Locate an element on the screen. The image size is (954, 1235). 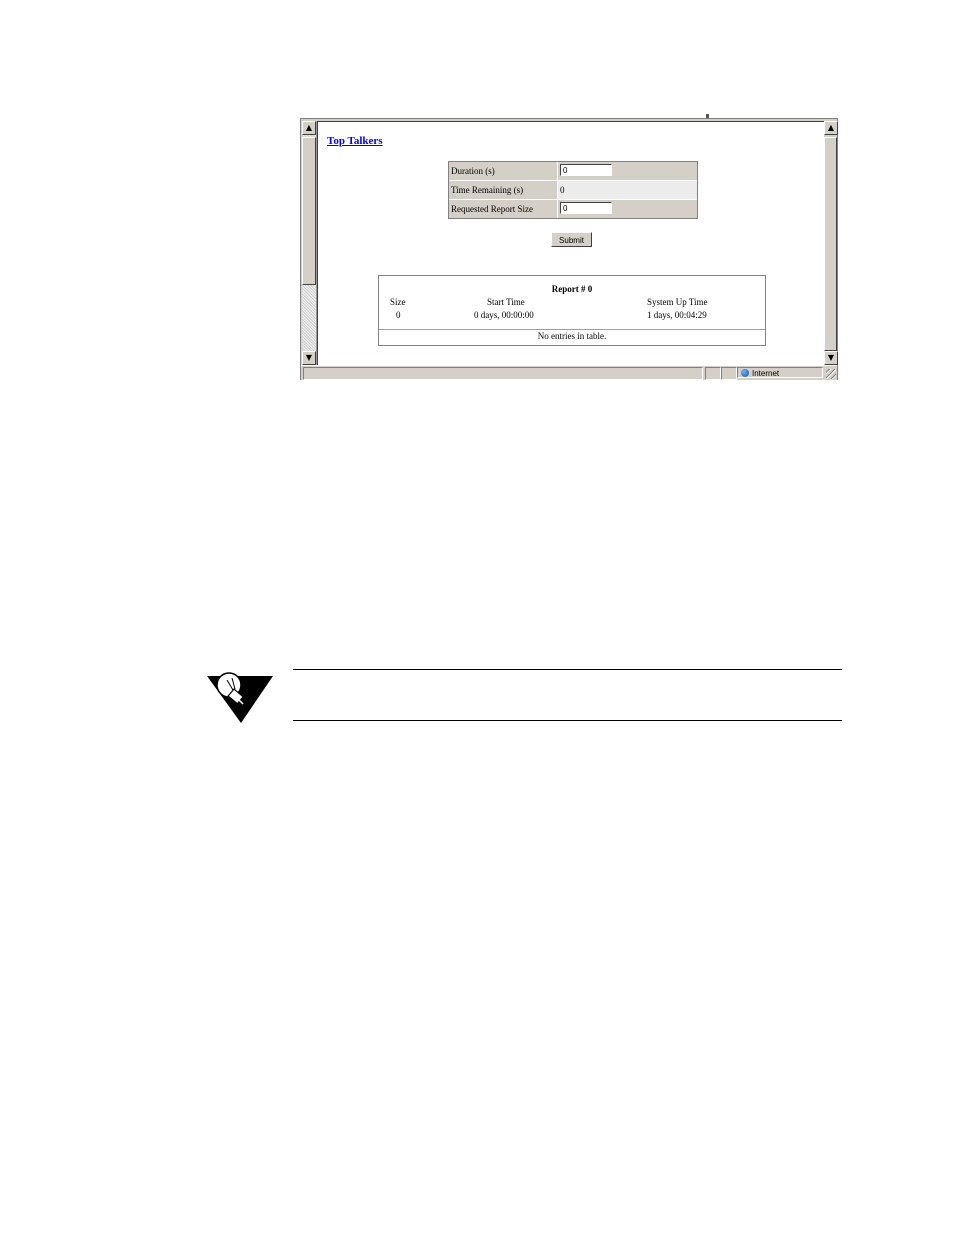
report-title: Report # 0 is located at coordinates (572, 289).